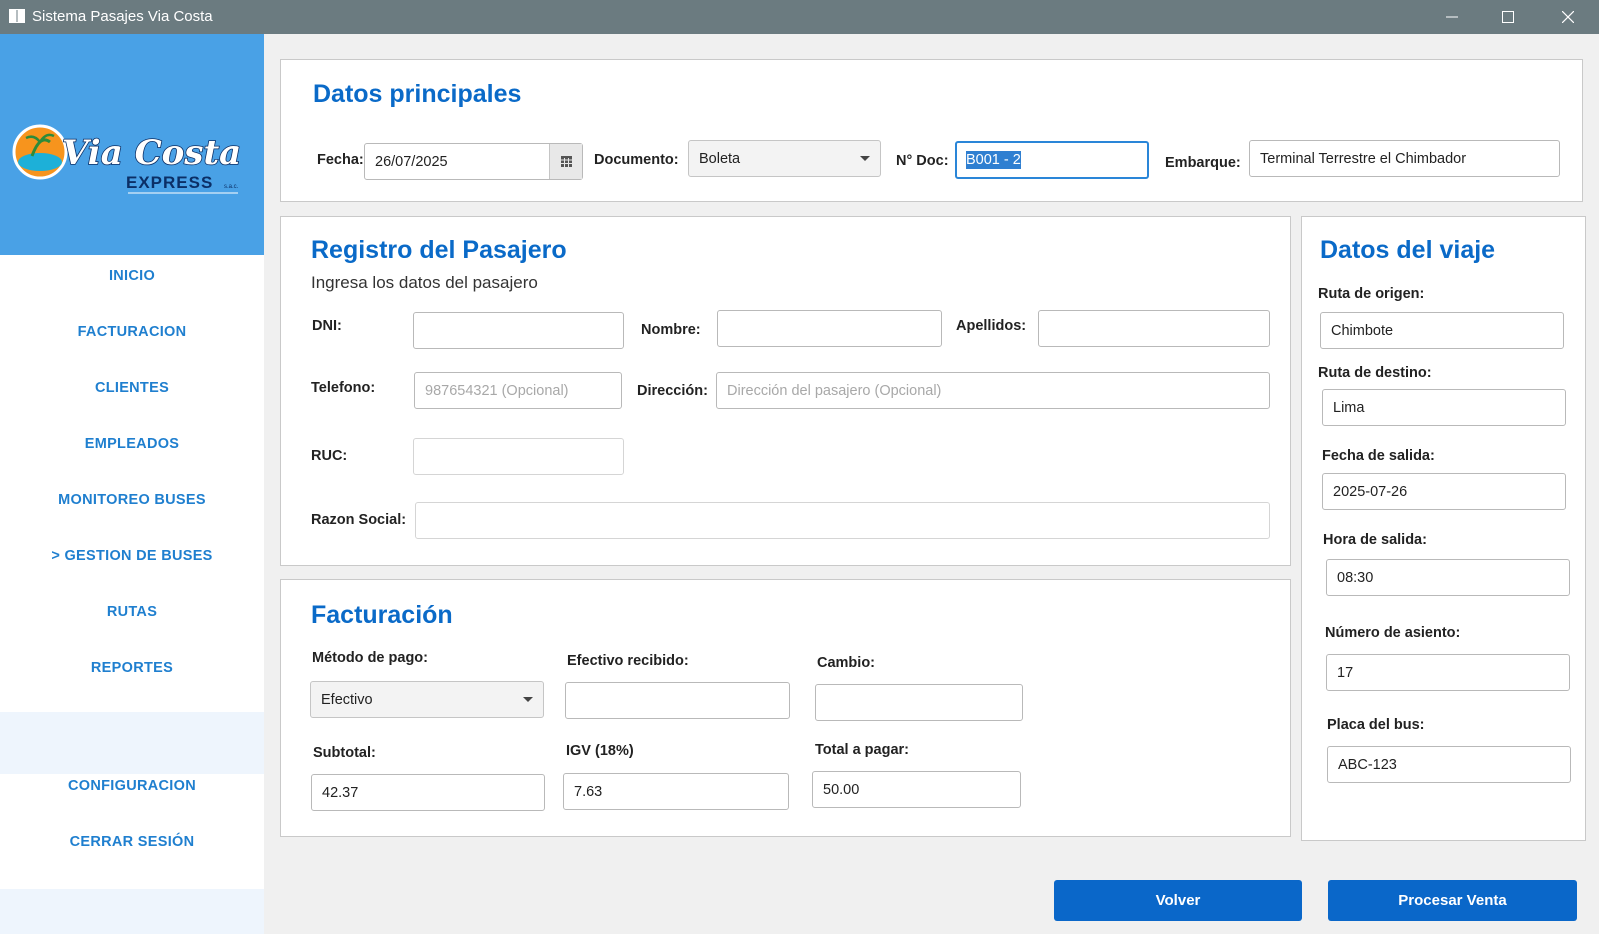 The height and width of the screenshot is (934, 1599). I want to click on nav-inicio: INICIO, so click(132, 276).